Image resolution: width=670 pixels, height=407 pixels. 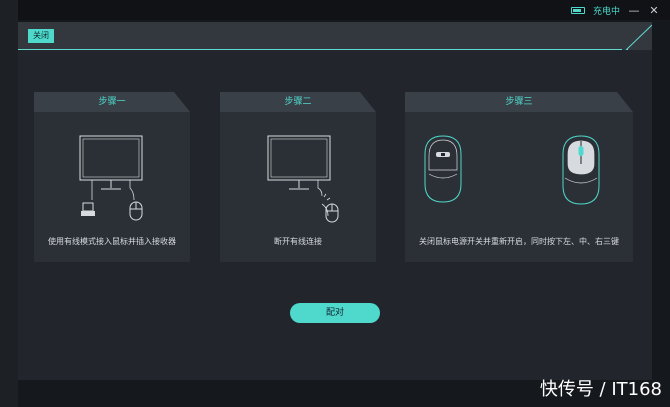 What do you see at coordinates (335, 36) in the screenshot?
I see `dialog-header` at bounding box center [335, 36].